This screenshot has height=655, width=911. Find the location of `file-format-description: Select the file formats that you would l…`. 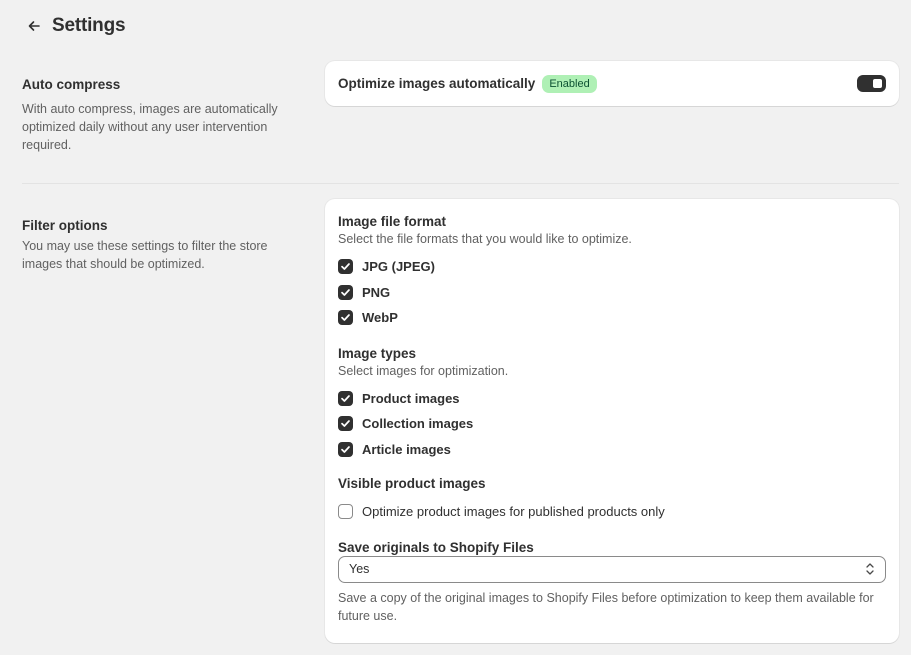

file-format-description: Select the file formats that you would l… is located at coordinates (485, 239).